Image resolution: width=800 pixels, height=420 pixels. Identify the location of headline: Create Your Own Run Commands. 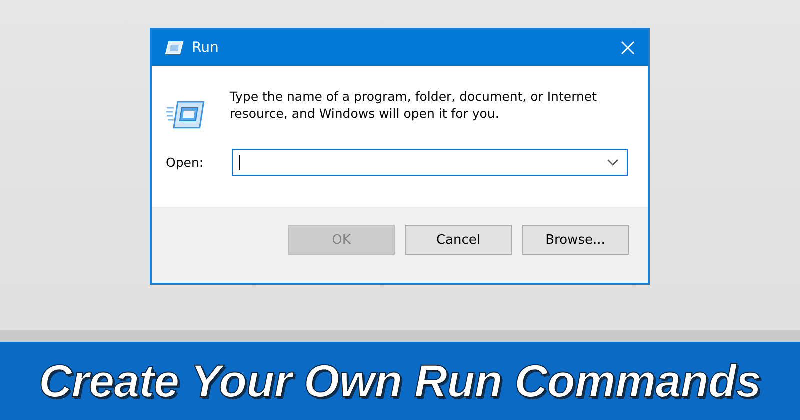
(400, 381).